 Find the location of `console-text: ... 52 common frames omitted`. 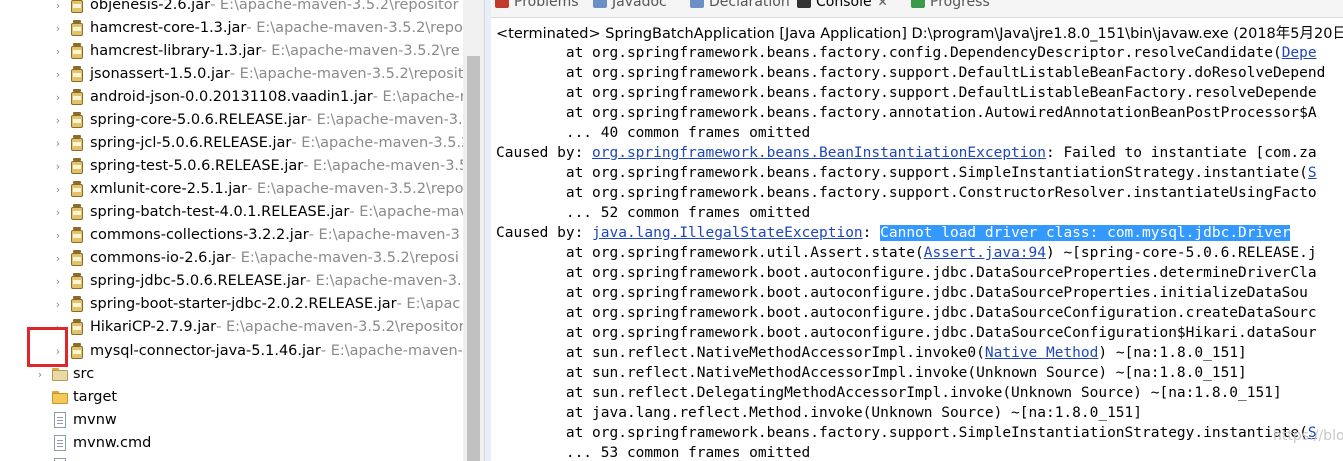

console-text: ... 52 common frames omitted is located at coordinates (653, 213).